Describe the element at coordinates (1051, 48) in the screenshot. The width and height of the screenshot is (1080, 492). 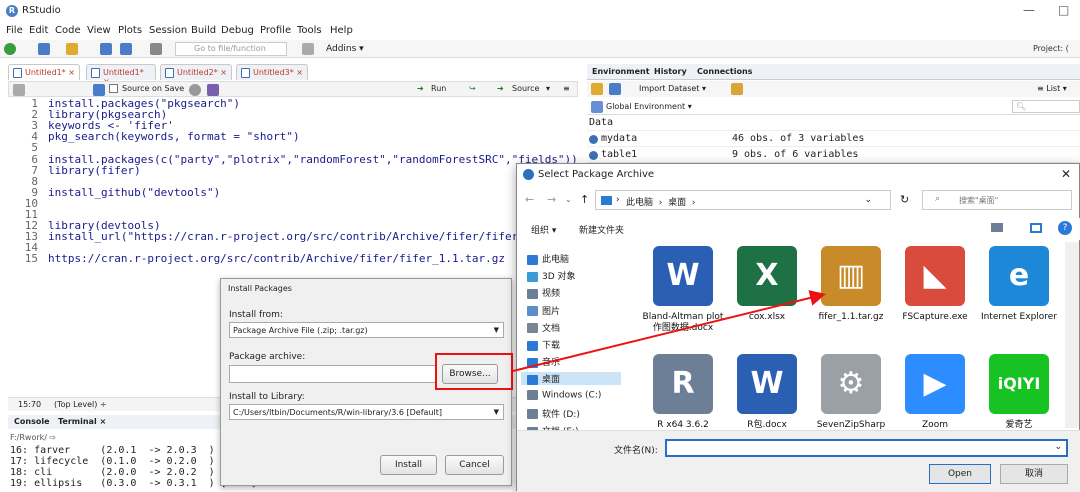
I see `project-menu: Project: (` at that location.